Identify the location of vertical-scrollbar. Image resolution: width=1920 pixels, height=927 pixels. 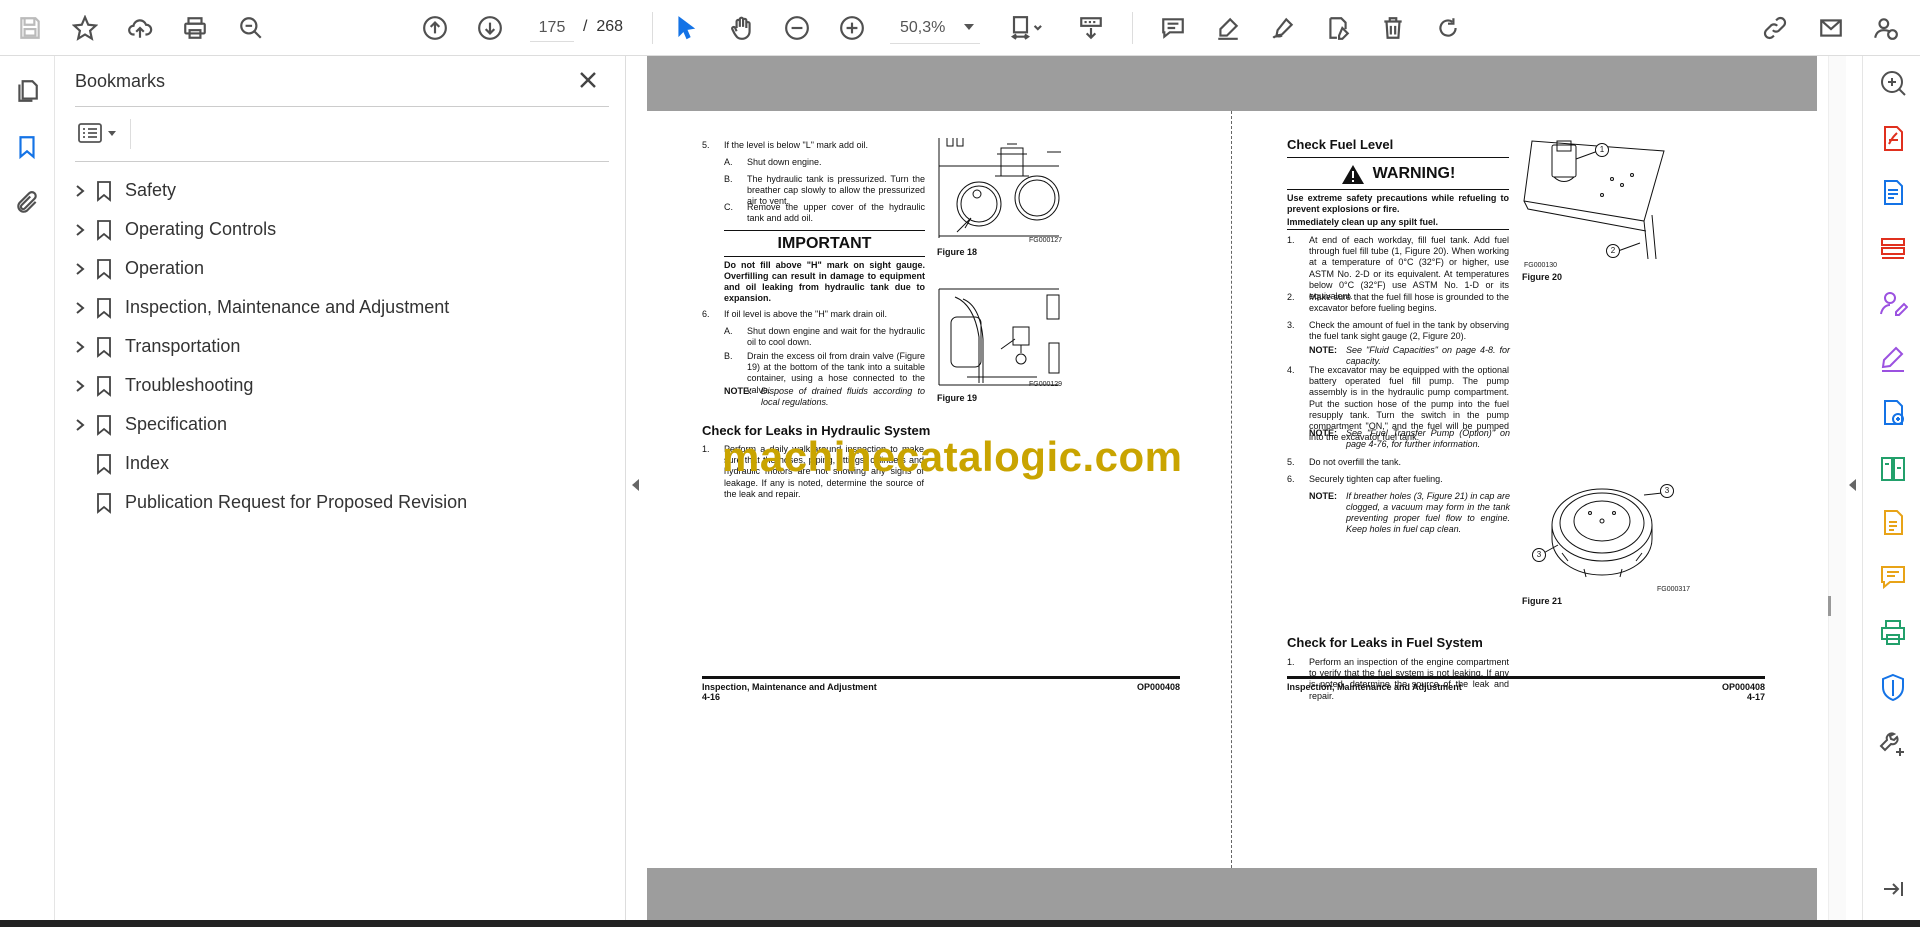
(1837, 489).